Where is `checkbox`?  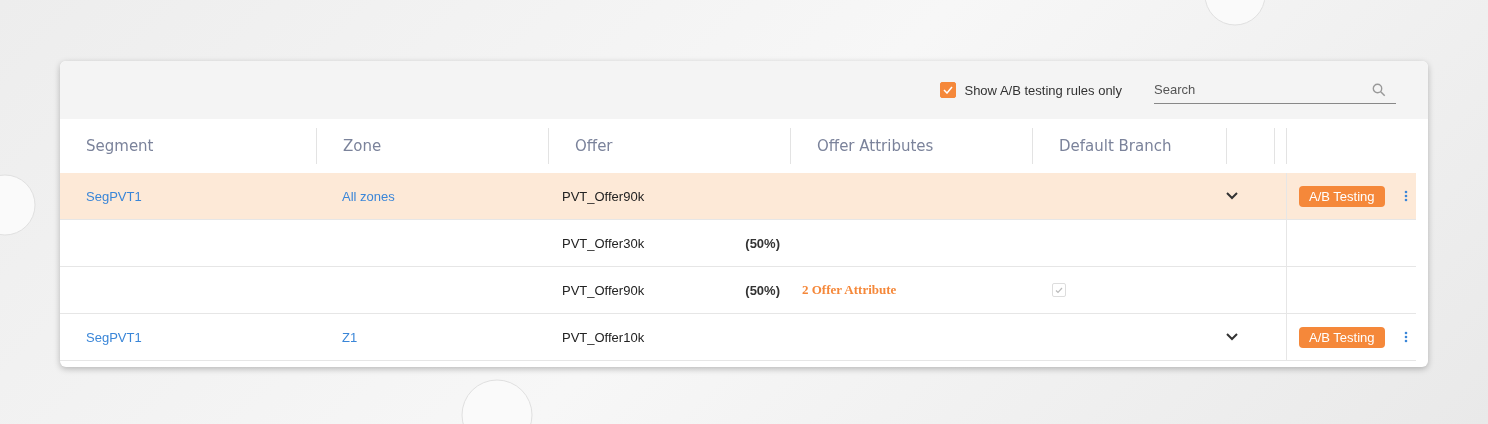 checkbox is located at coordinates (948, 90).